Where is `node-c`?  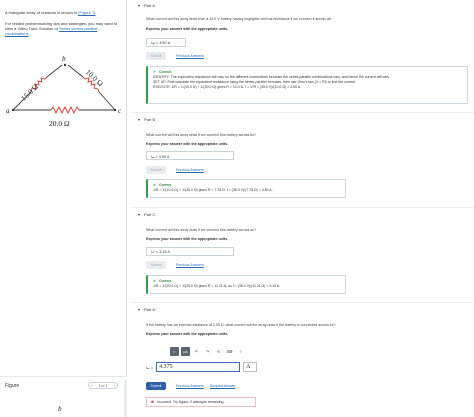
node-c is located at coordinates (115, 110).